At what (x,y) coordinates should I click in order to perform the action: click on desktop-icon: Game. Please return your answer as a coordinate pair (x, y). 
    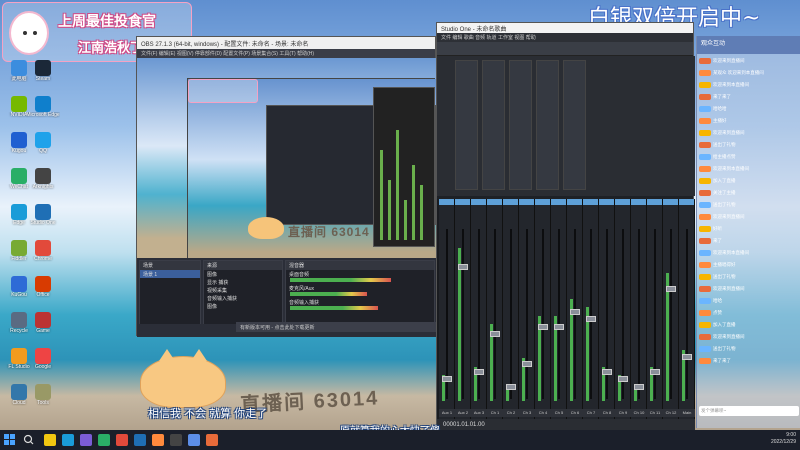
    Looking at the image, I should click on (43, 331).